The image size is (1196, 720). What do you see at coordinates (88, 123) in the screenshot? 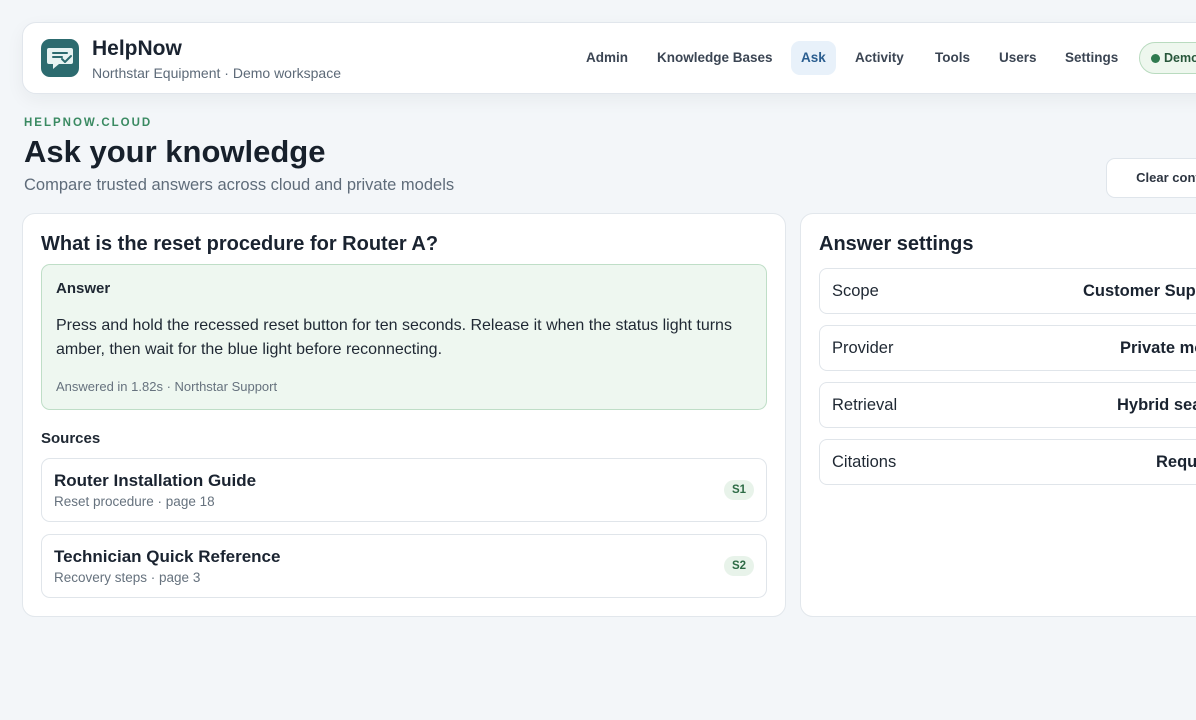
I see `domain-eyebrow: HELPNOW.CLOUD` at bounding box center [88, 123].